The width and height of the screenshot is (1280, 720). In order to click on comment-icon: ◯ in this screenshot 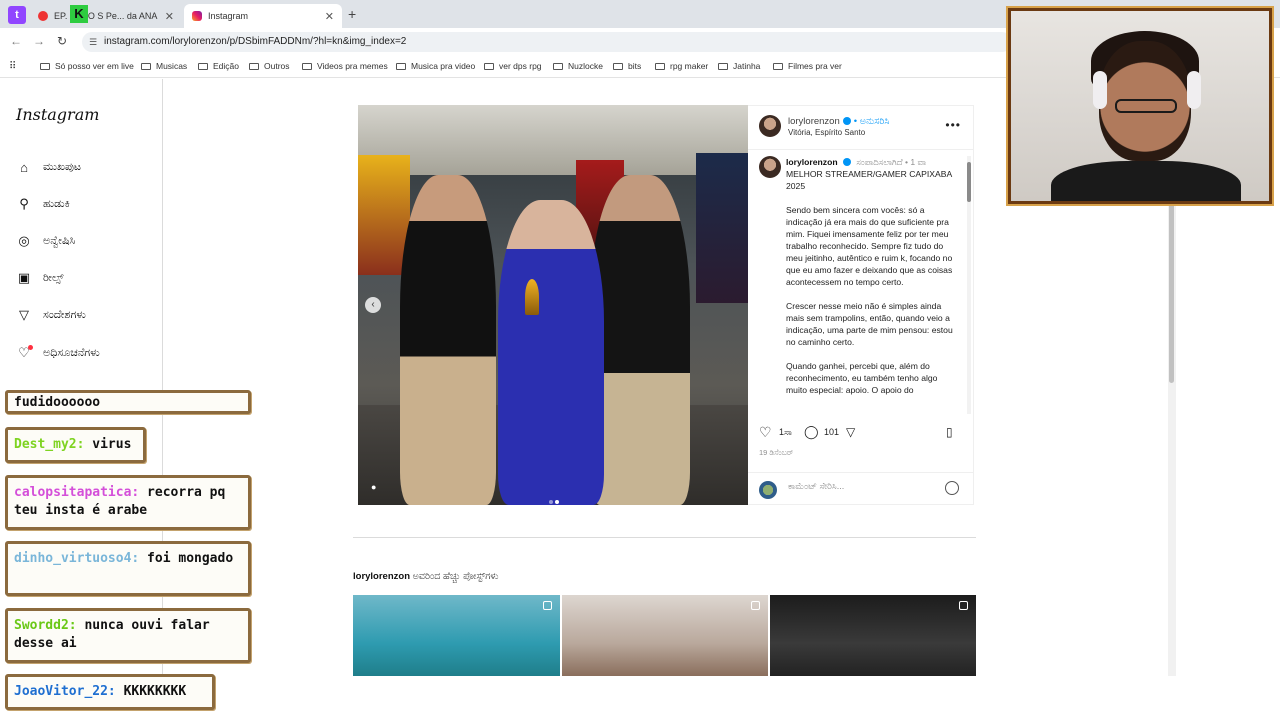, I will do `click(811, 432)`.